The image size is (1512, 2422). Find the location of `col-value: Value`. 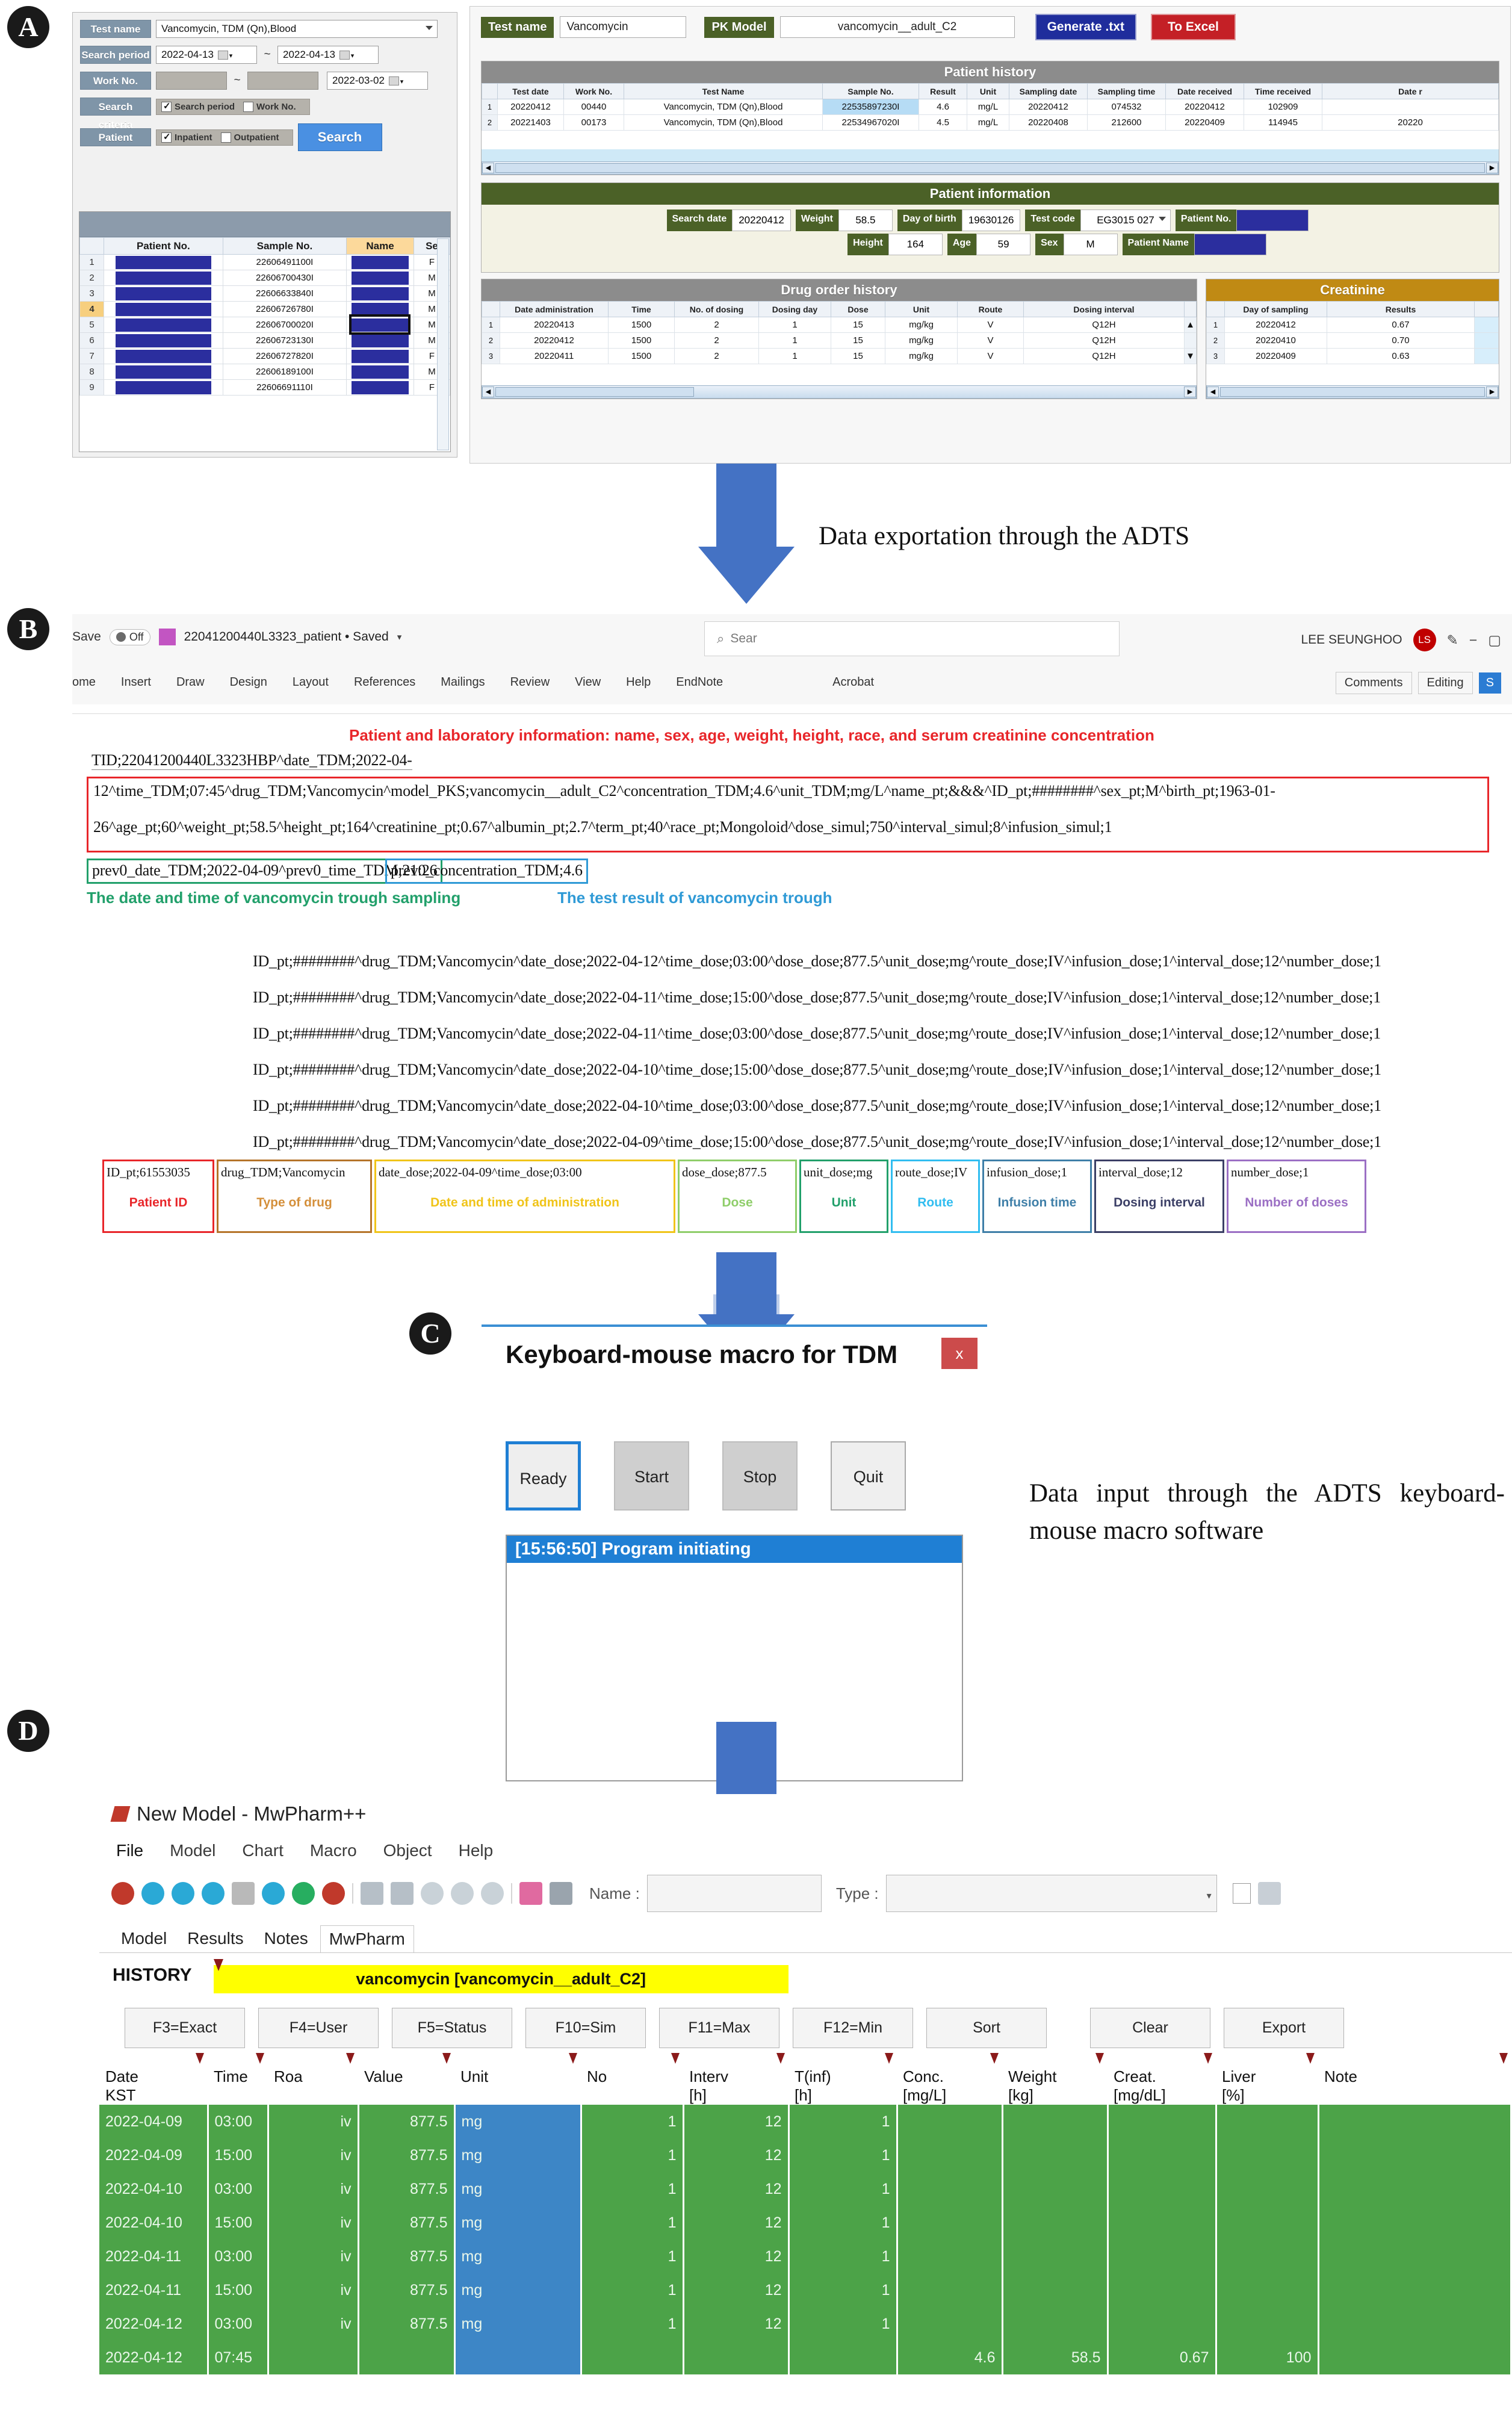

col-value: Value is located at coordinates (406, 2079).